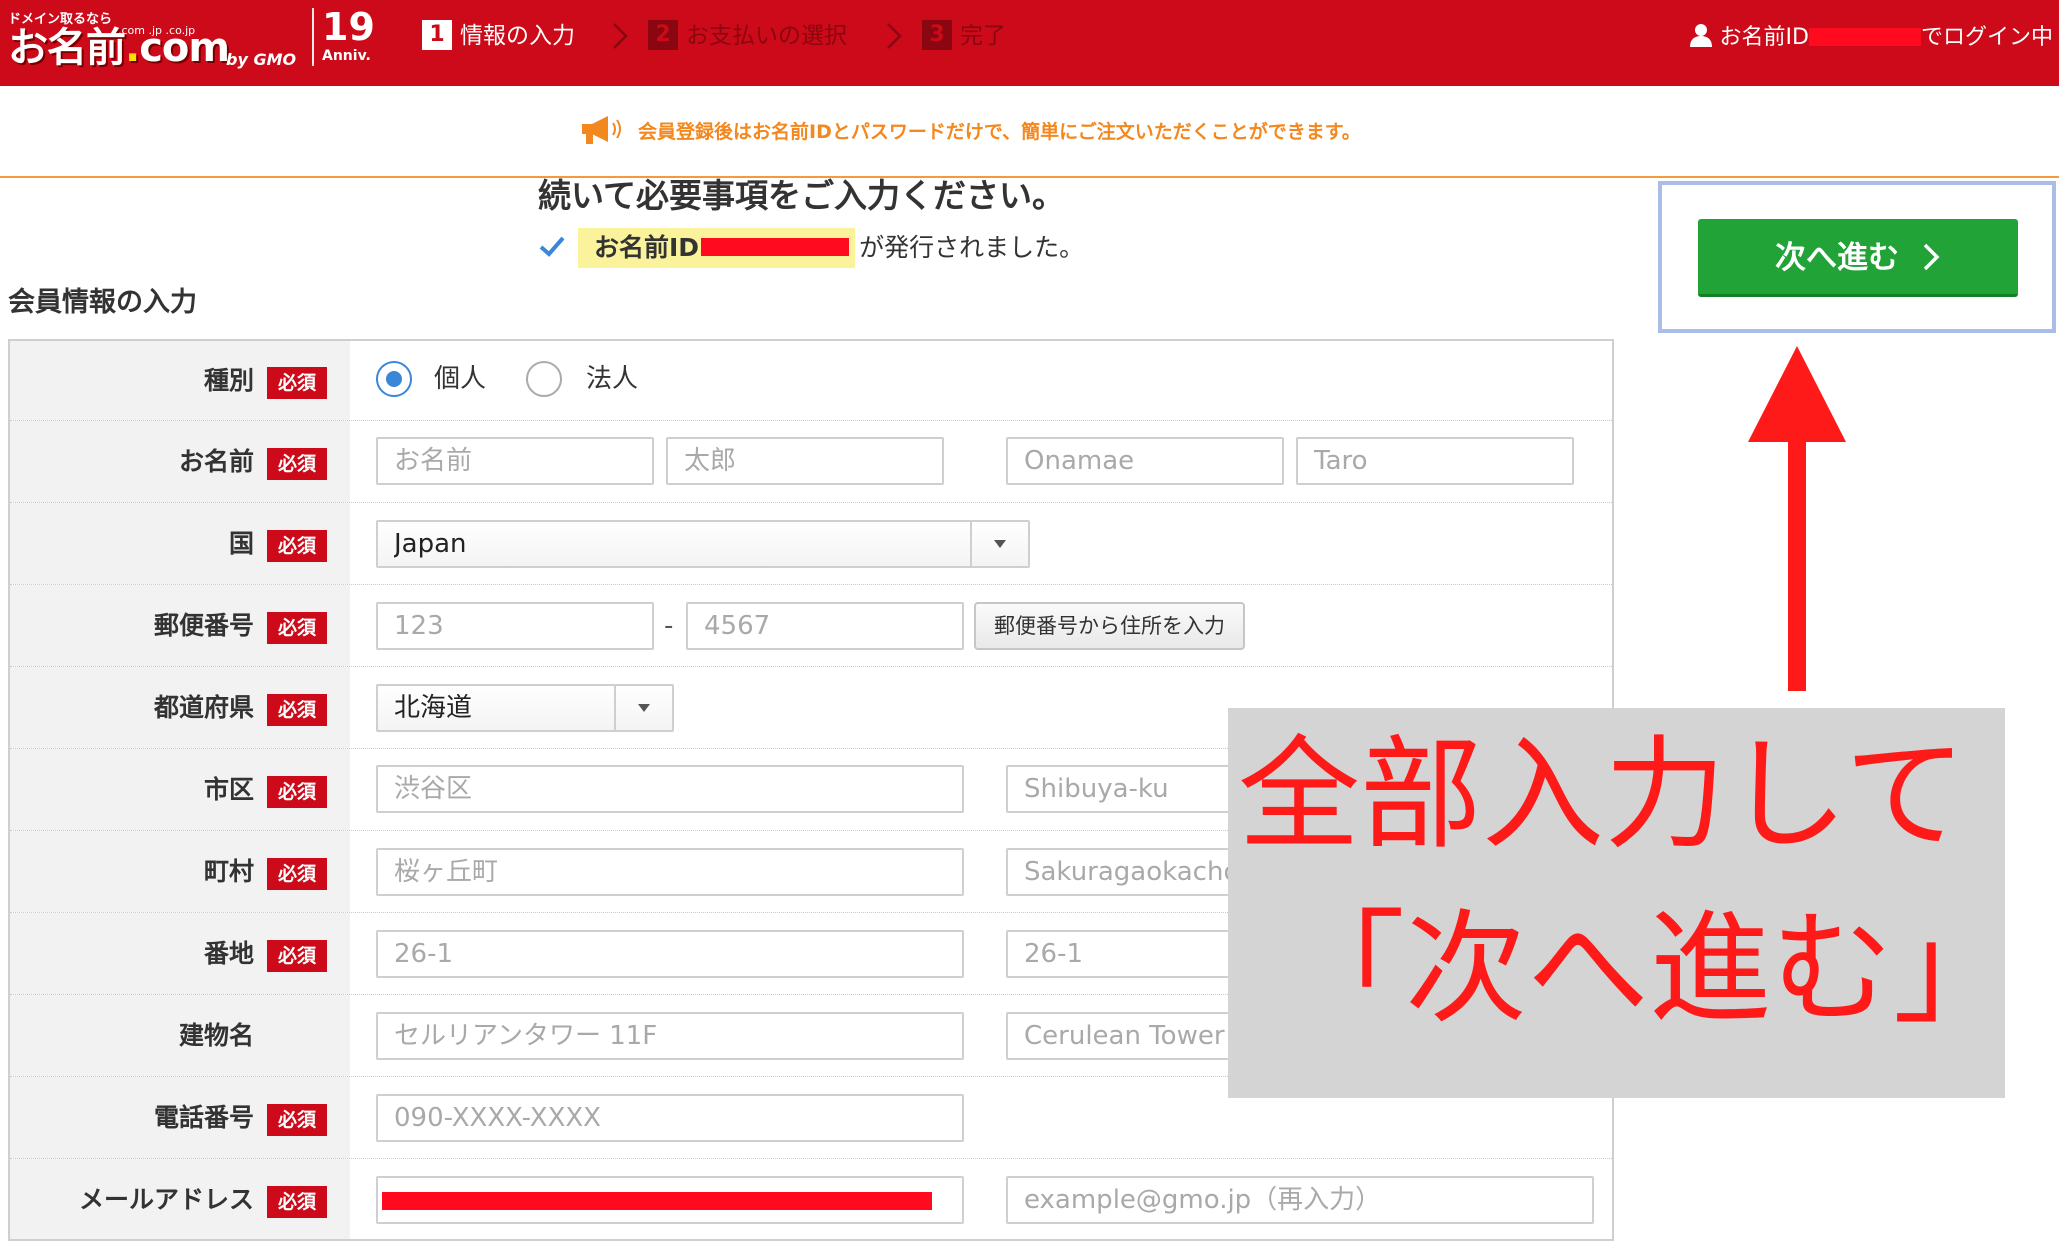  I want to click on placeholder: 090-XXXX-XXXX, so click(497, 1118).